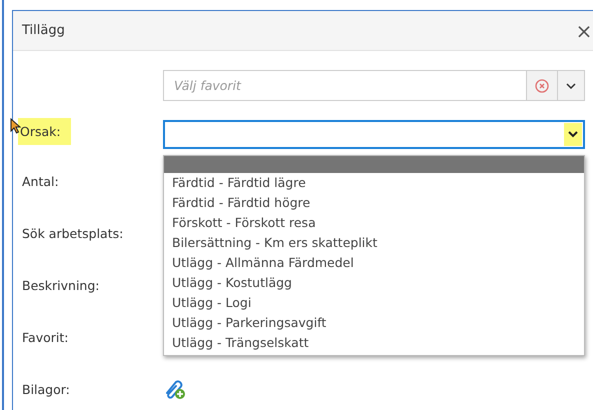 This screenshot has height=410, width=593. What do you see at coordinates (45, 338) in the screenshot?
I see `field-label: Favorit:` at bounding box center [45, 338].